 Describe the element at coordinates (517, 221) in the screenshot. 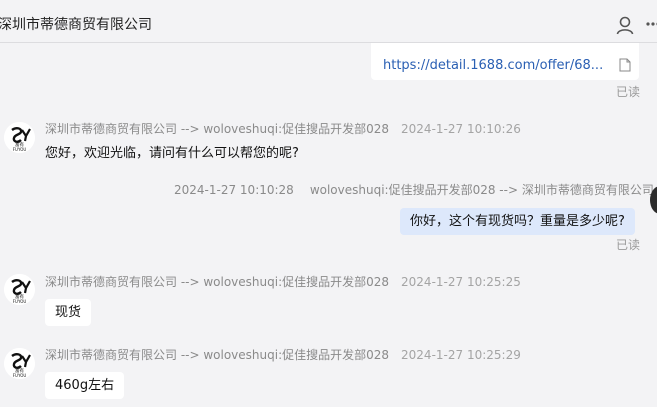

I see `message-bubble: 你好，这个有现货吗？重量是多少呢?` at that location.